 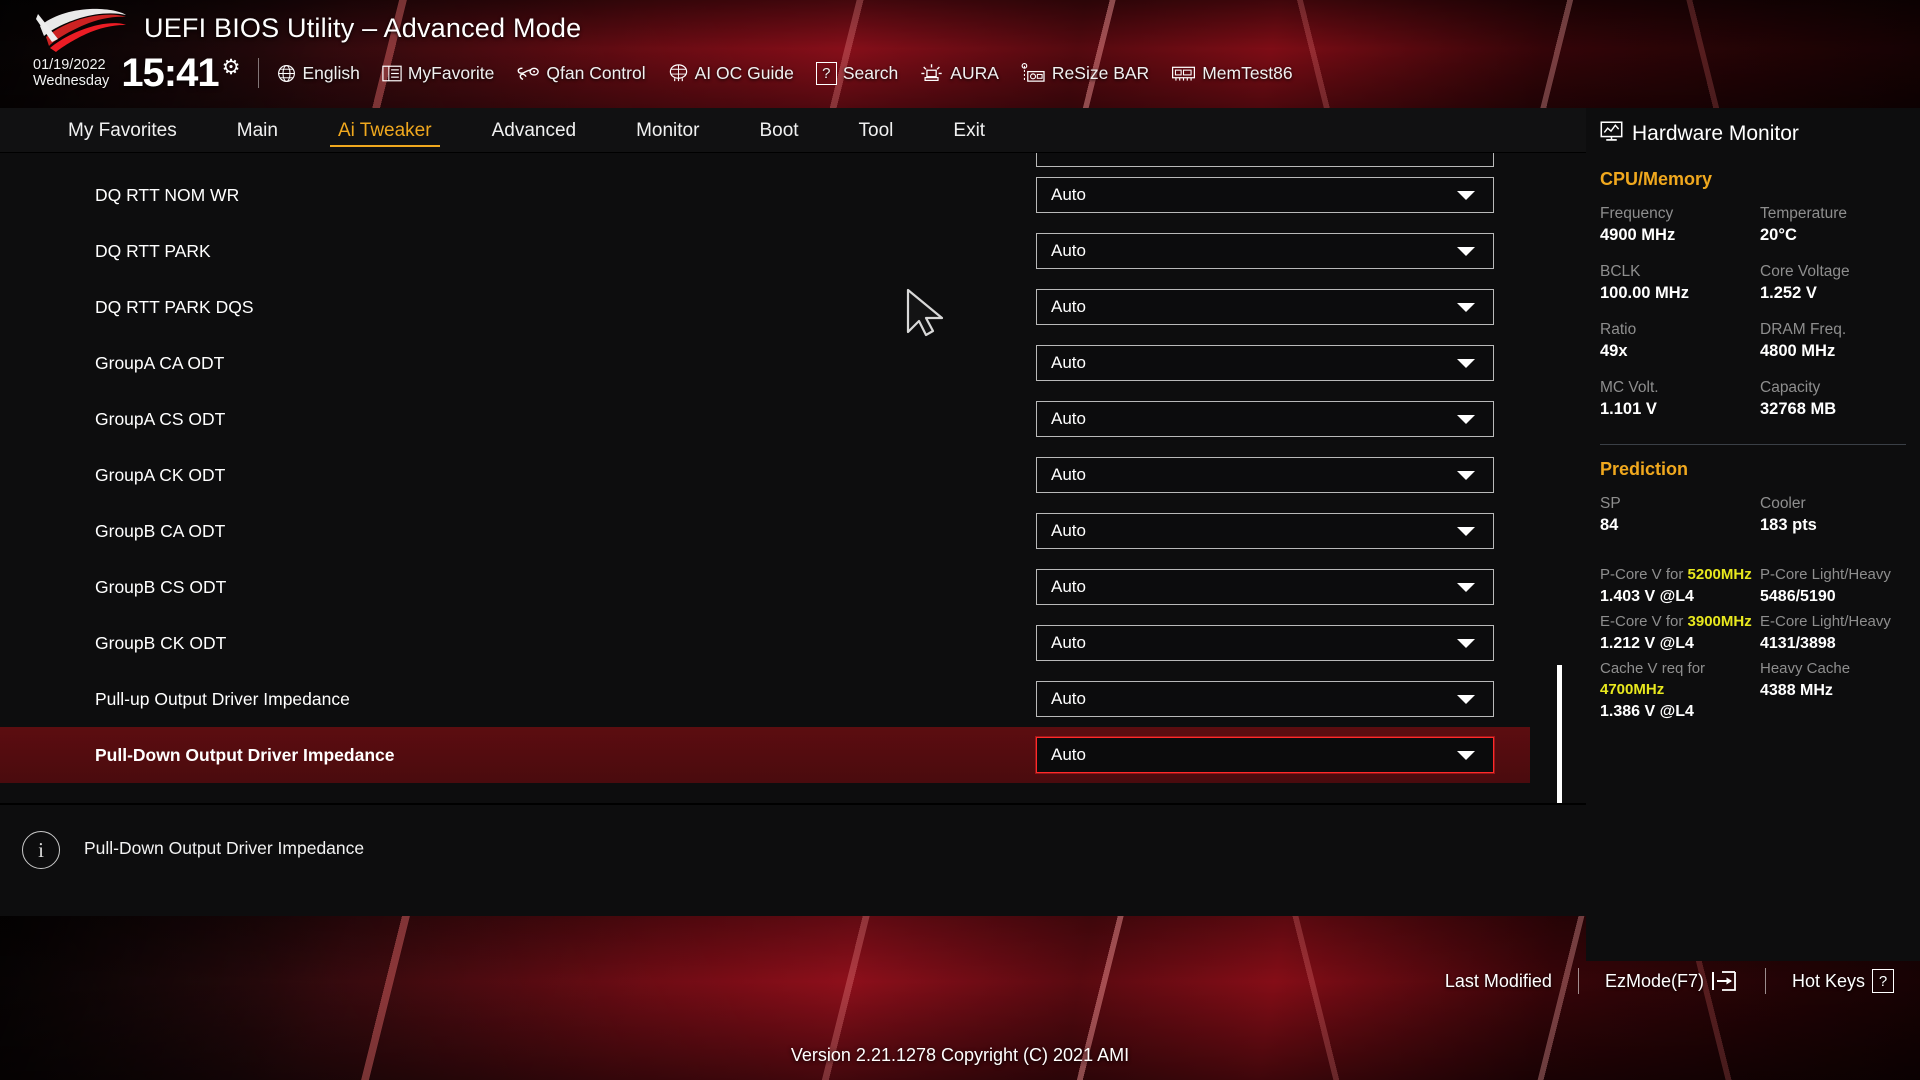 What do you see at coordinates (778, 130) in the screenshot?
I see `tab-boot: Boot` at bounding box center [778, 130].